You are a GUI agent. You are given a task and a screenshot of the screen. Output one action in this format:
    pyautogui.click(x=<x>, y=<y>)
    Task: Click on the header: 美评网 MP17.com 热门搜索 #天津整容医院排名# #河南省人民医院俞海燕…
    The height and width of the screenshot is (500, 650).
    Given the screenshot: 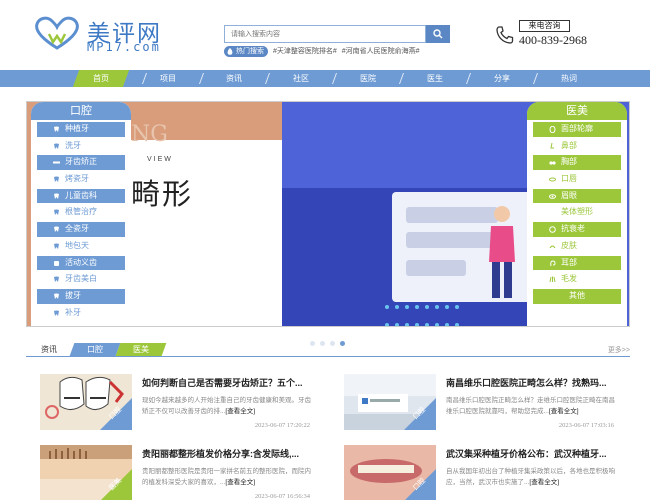 What is the action you would take?
    pyautogui.click(x=325, y=35)
    